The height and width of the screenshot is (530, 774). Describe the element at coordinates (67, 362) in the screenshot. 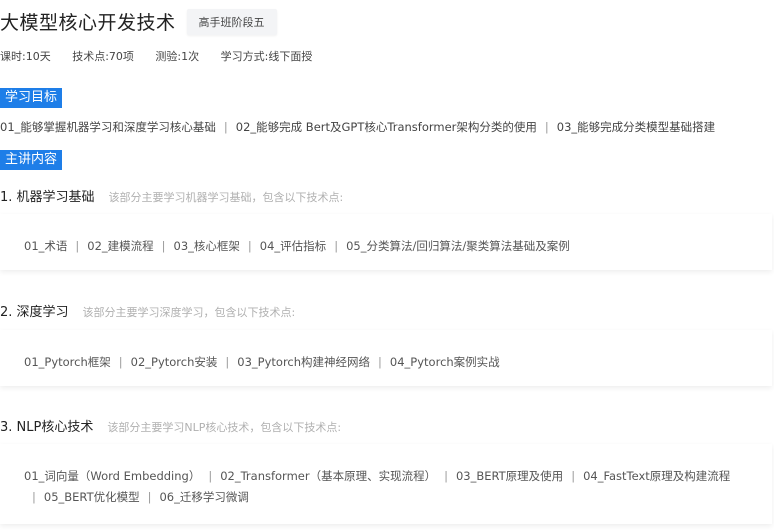

I see `topic-item: 01_Pytorch框架` at that location.